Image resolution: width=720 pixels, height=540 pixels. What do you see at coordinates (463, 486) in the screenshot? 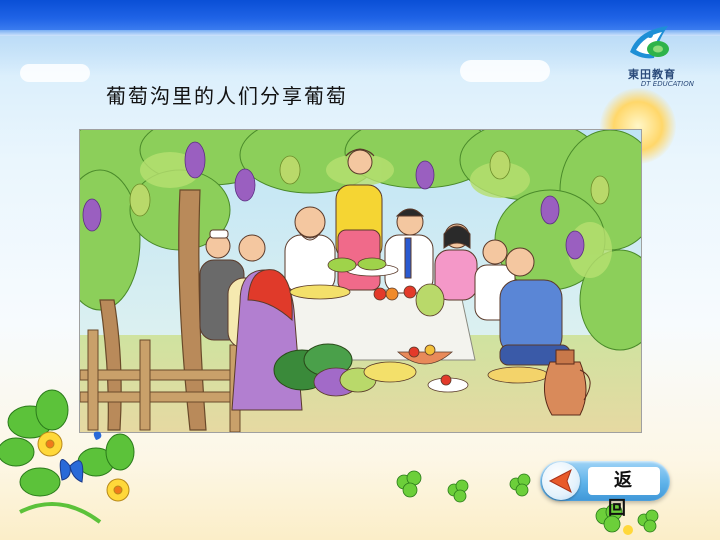
I see `clover-decoration` at bounding box center [463, 486].